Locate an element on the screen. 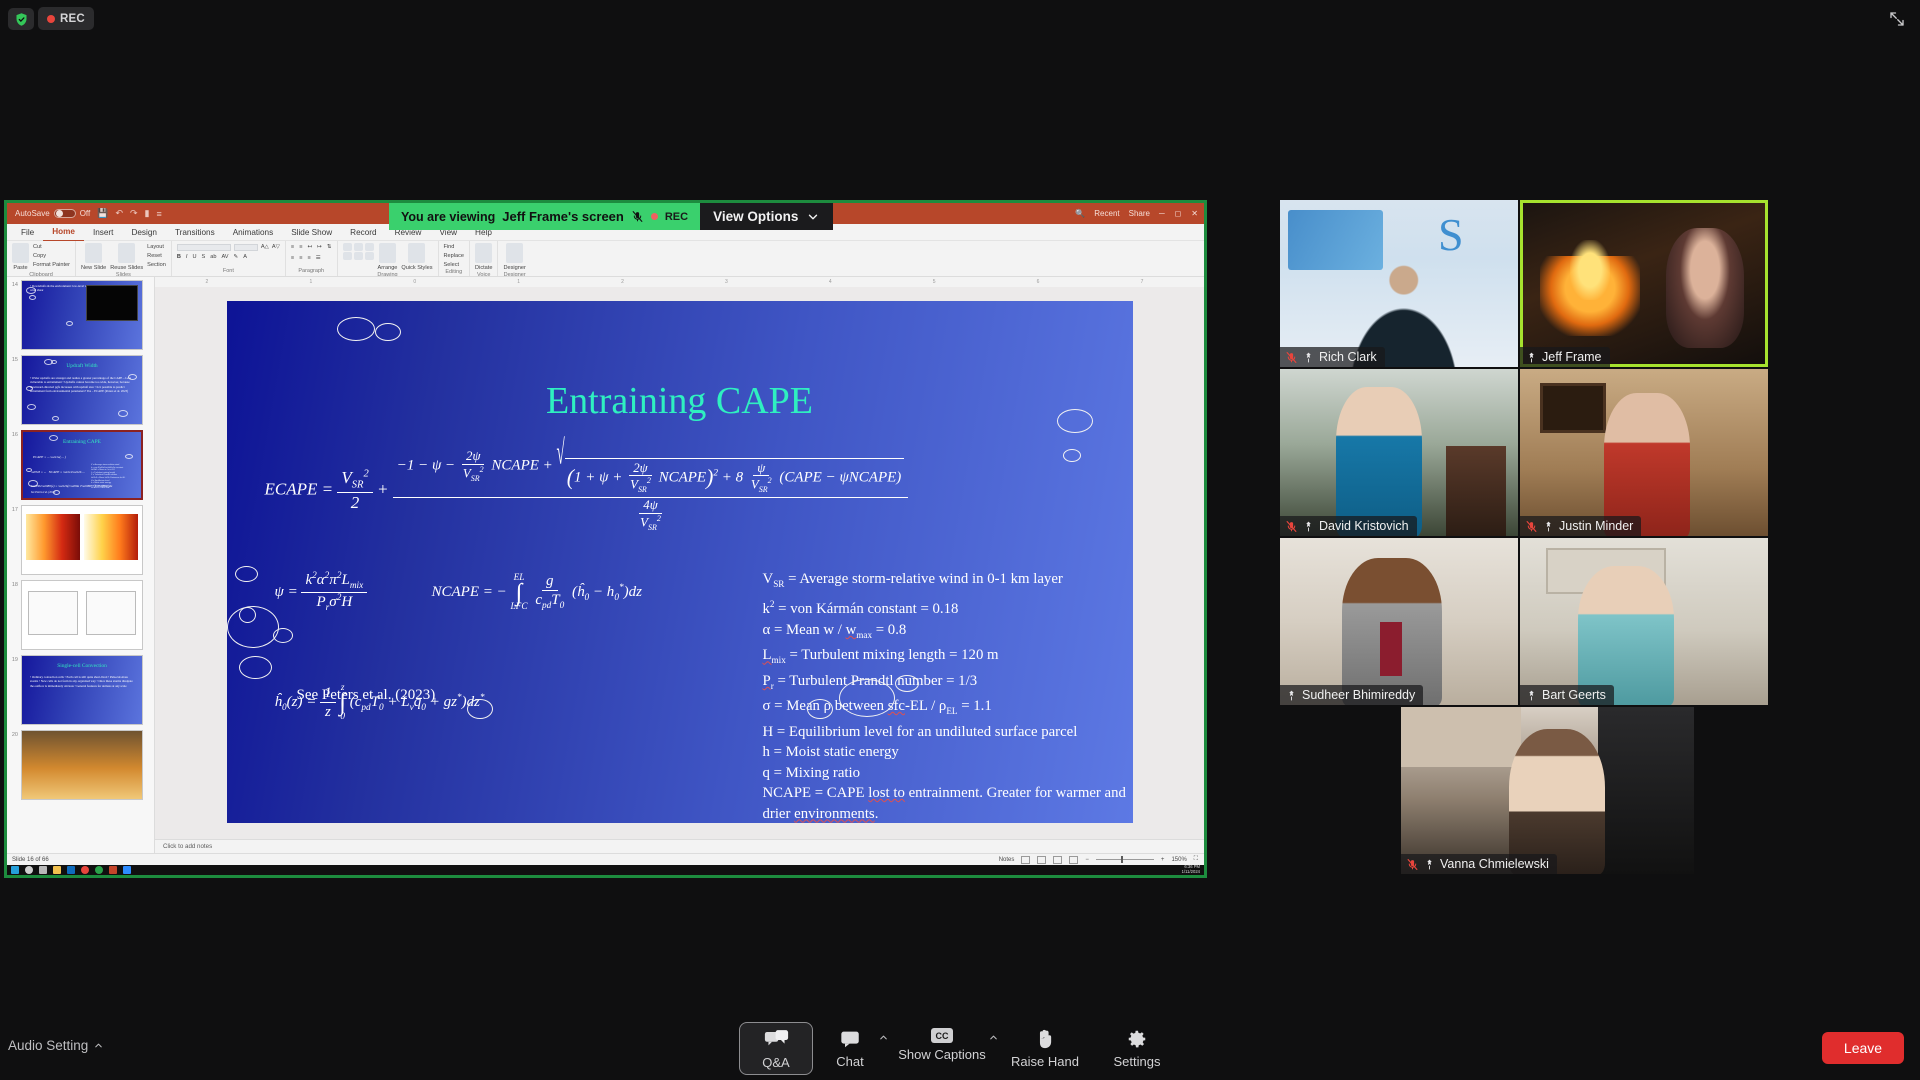  copy-label: Copy is located at coordinates (51, 256).